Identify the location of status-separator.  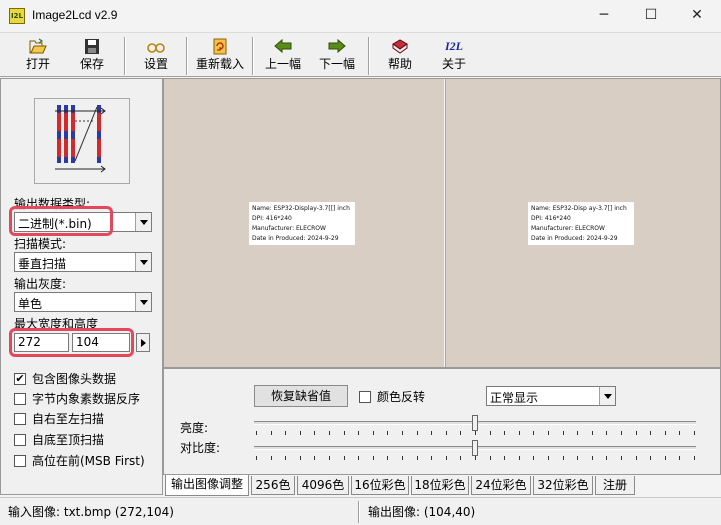
(359, 512).